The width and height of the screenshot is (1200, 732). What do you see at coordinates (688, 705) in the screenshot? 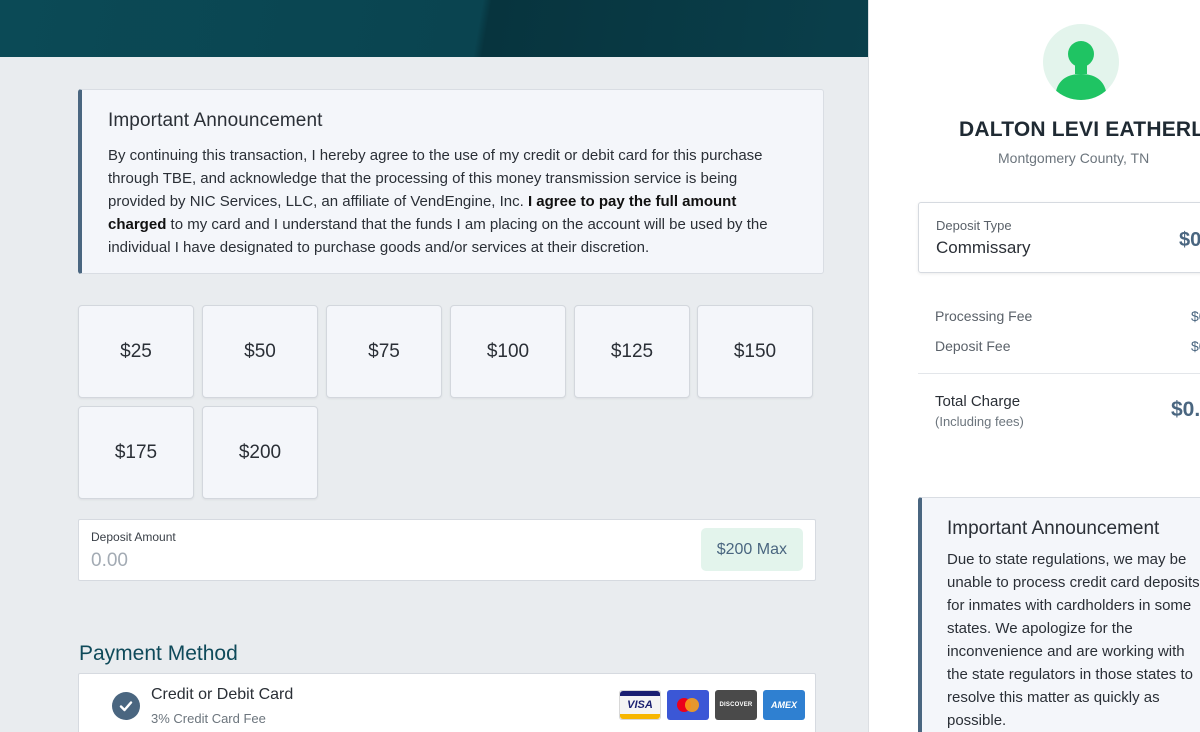
I see `mastercard-icon` at bounding box center [688, 705].